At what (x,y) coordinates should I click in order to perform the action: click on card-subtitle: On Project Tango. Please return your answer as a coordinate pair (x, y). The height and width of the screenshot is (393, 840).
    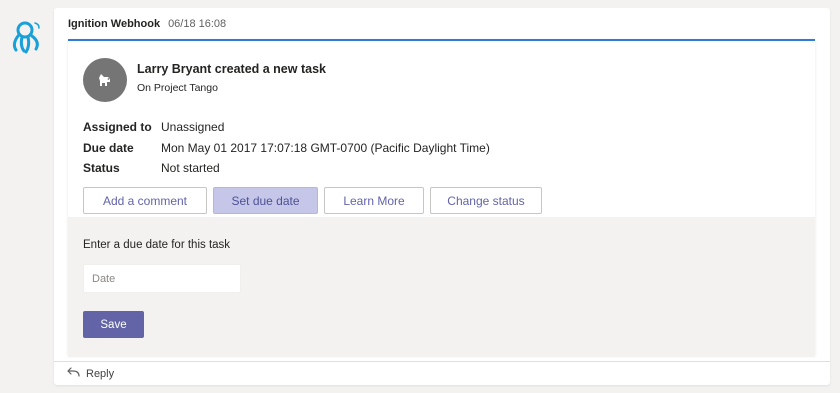
    Looking at the image, I should click on (177, 88).